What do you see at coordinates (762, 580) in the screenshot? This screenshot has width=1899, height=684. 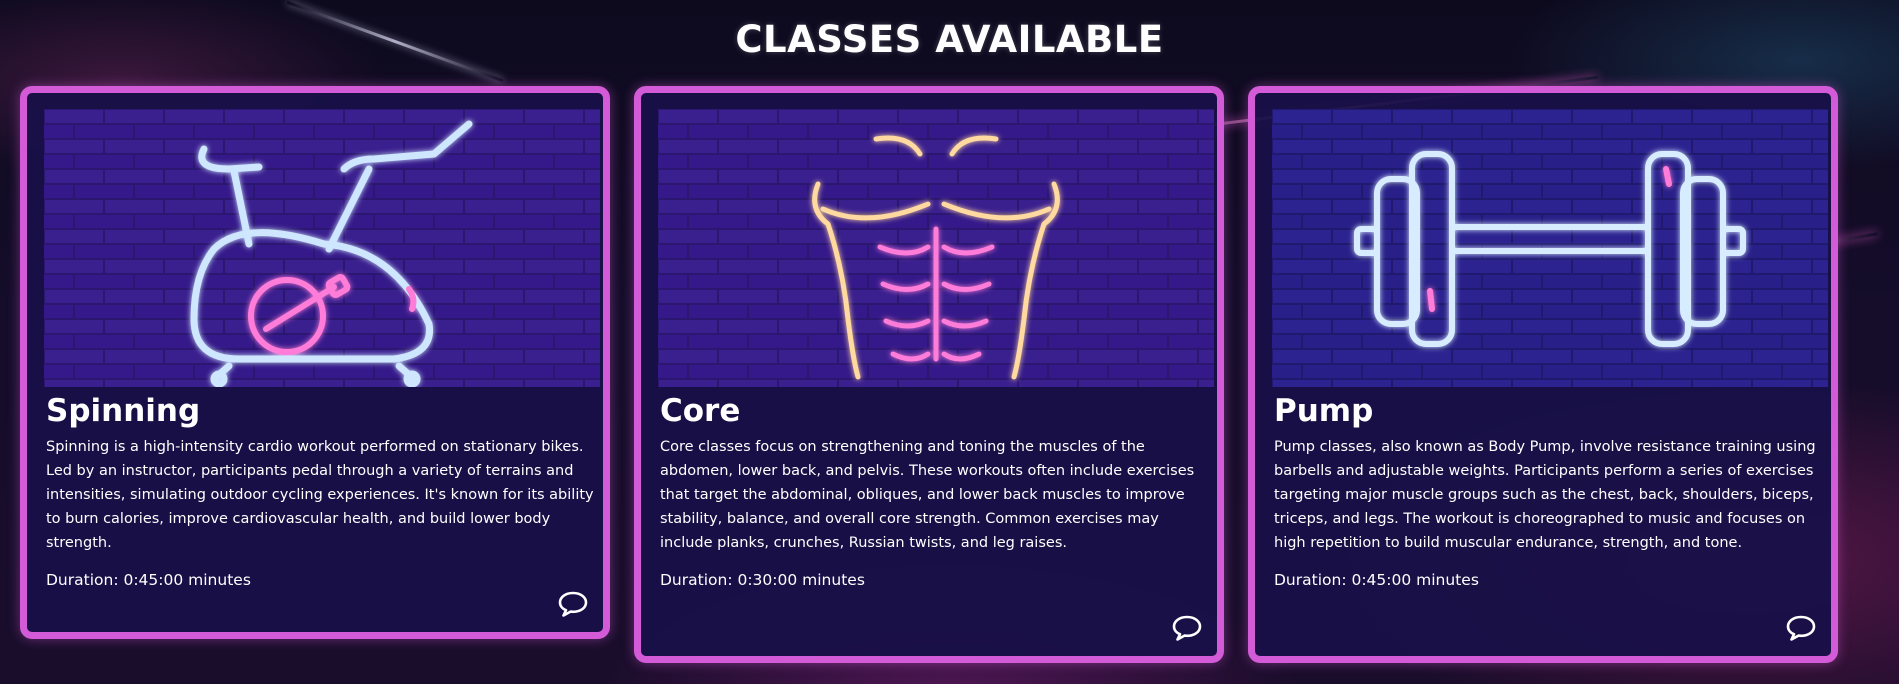 I see `class-duration: Duration: 0:30:00 minutes` at bounding box center [762, 580].